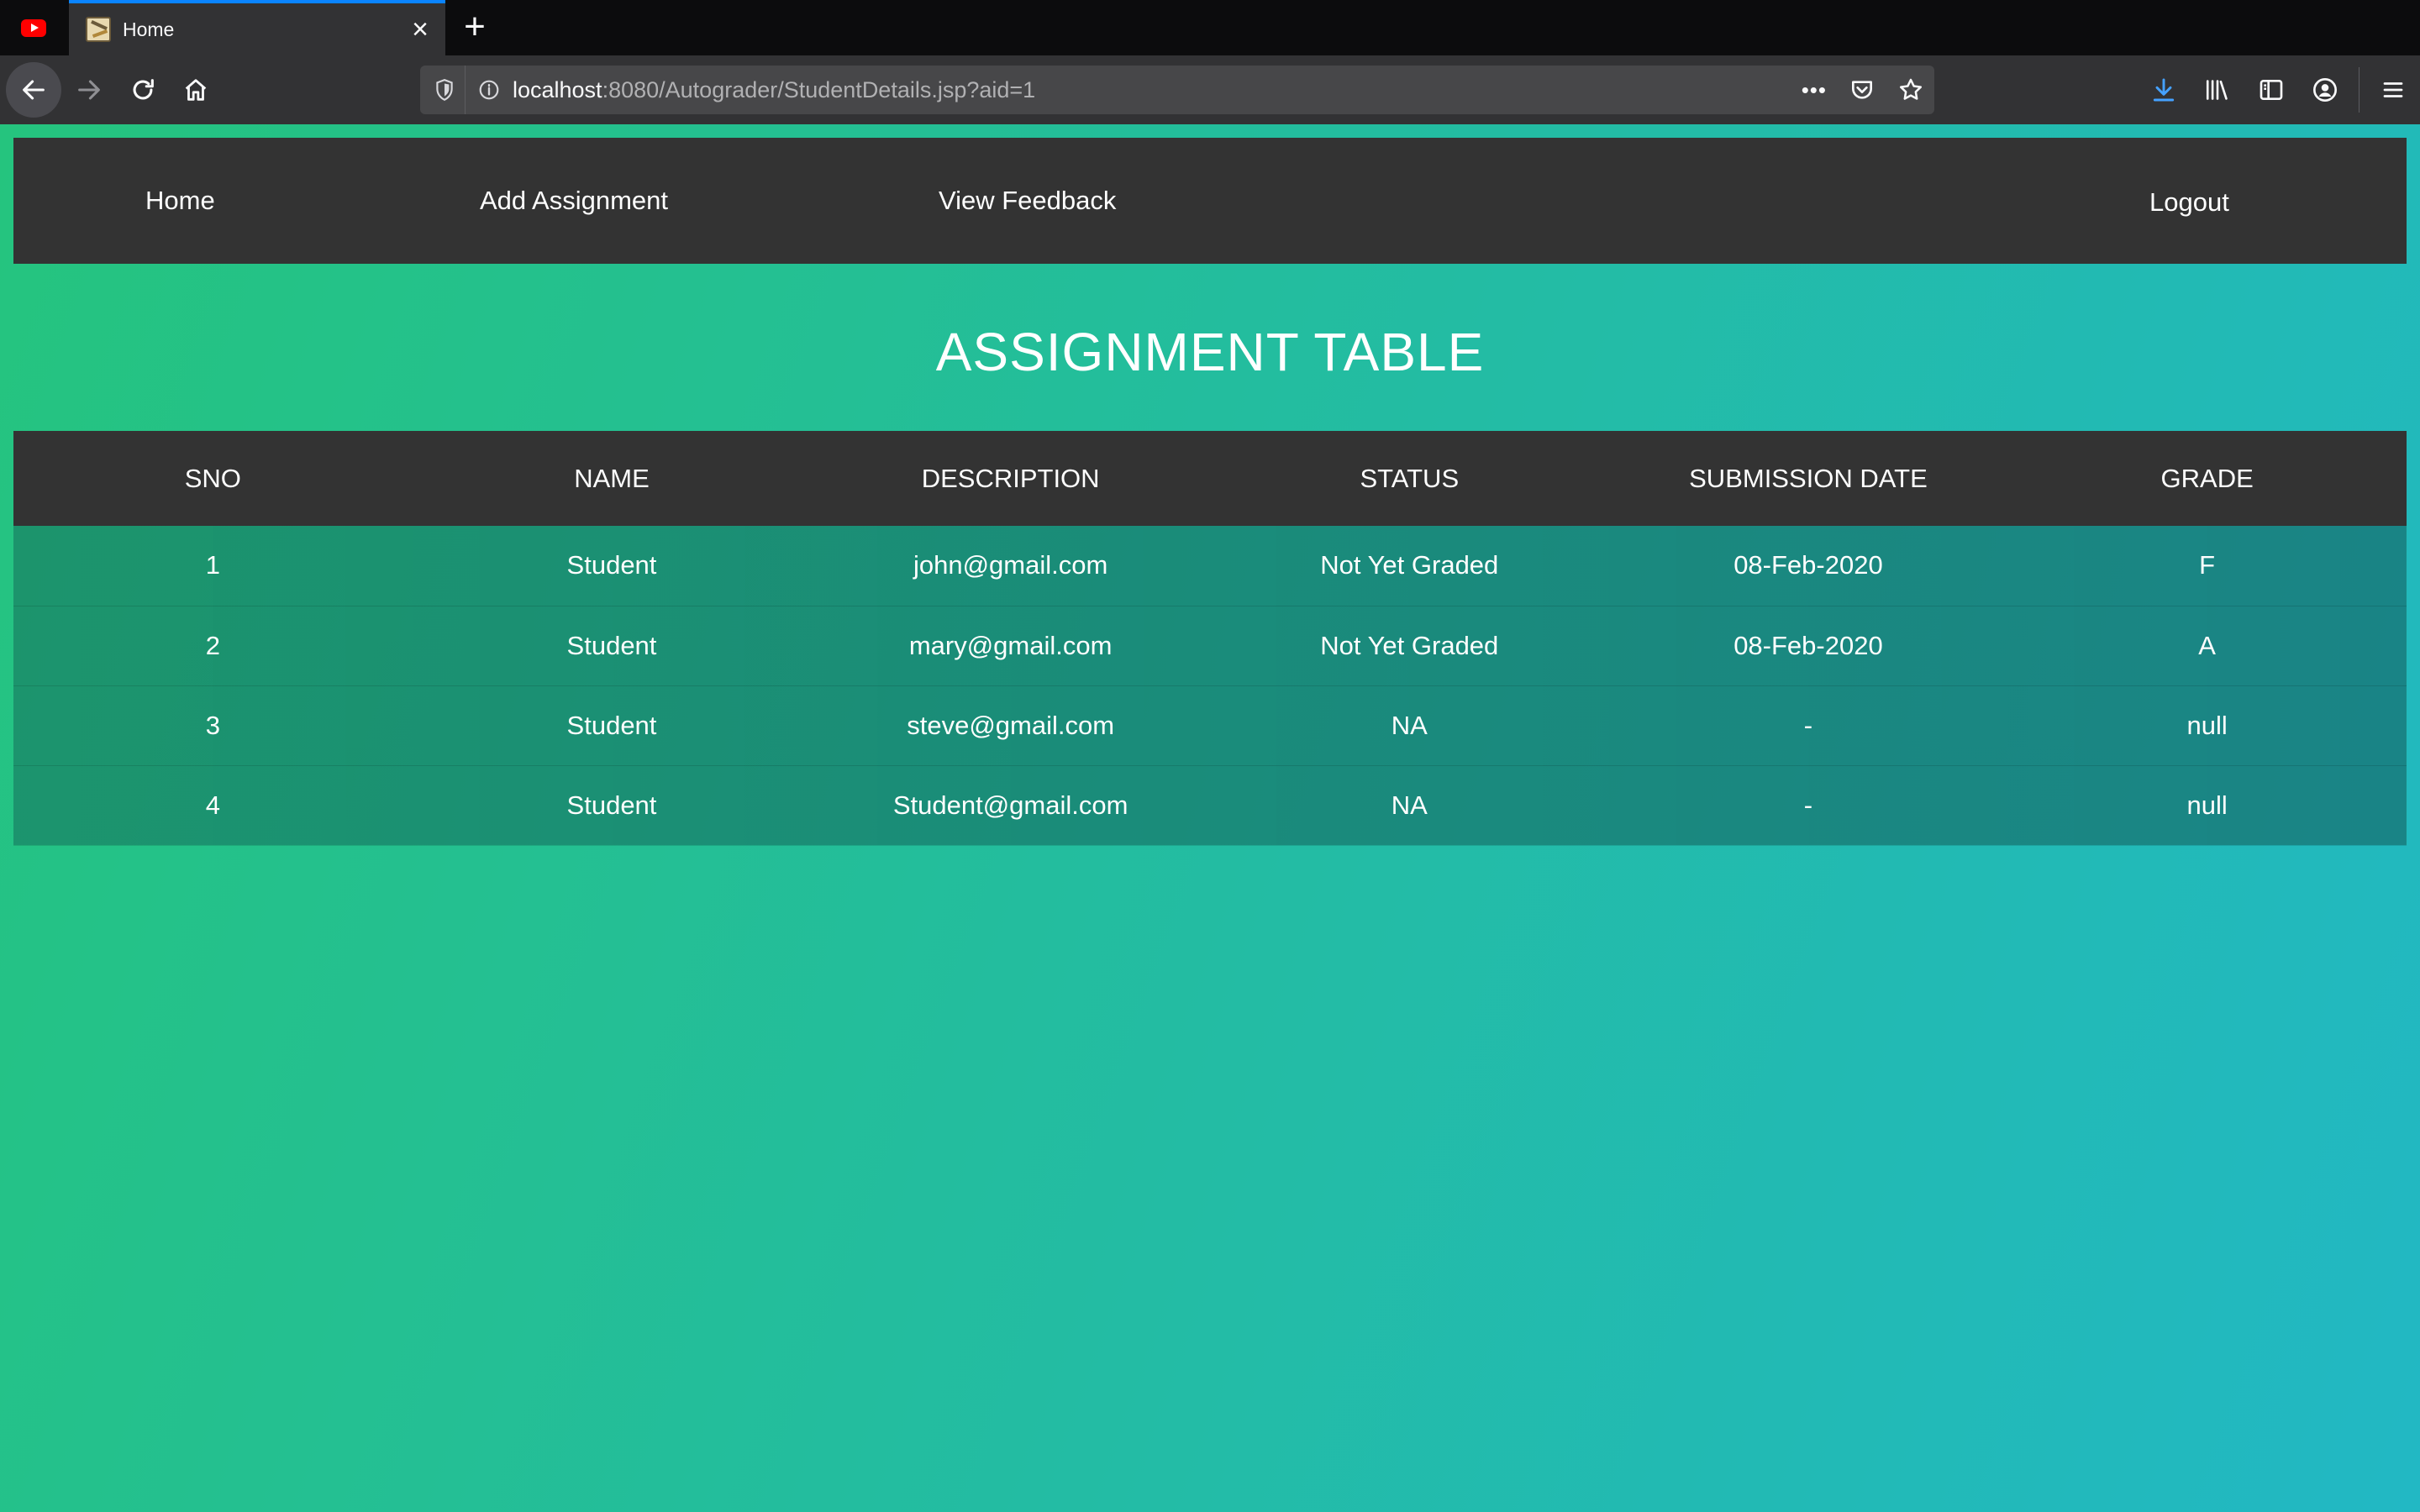  I want to click on column-header-submission-date: SUBMISSION DATE, so click(1808, 478).